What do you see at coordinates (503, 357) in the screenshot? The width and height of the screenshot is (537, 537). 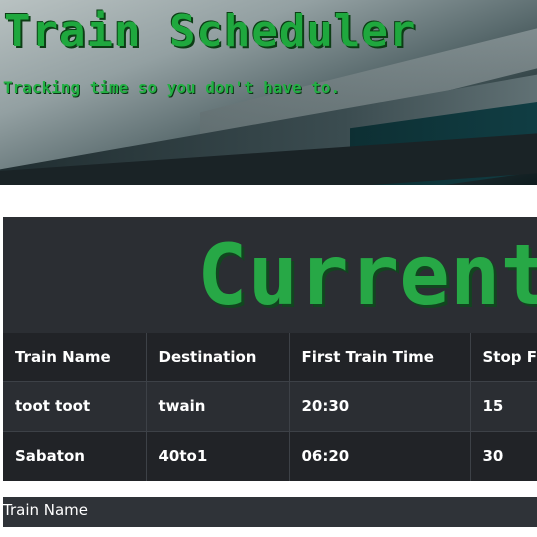 I see `column-header-stop-frequency: Stop Frequency` at bounding box center [503, 357].